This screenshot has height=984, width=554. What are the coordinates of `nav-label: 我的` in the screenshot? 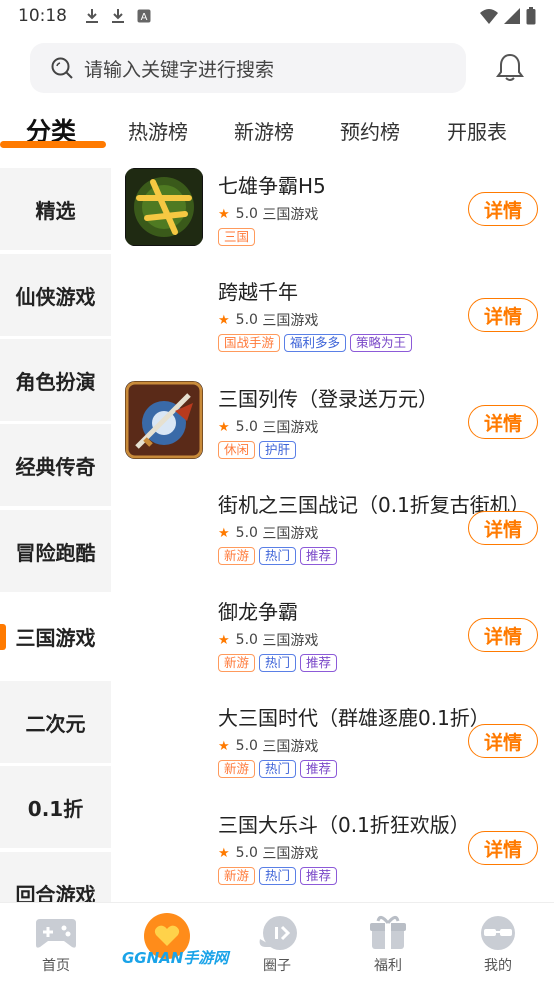 It's located at (498, 966).